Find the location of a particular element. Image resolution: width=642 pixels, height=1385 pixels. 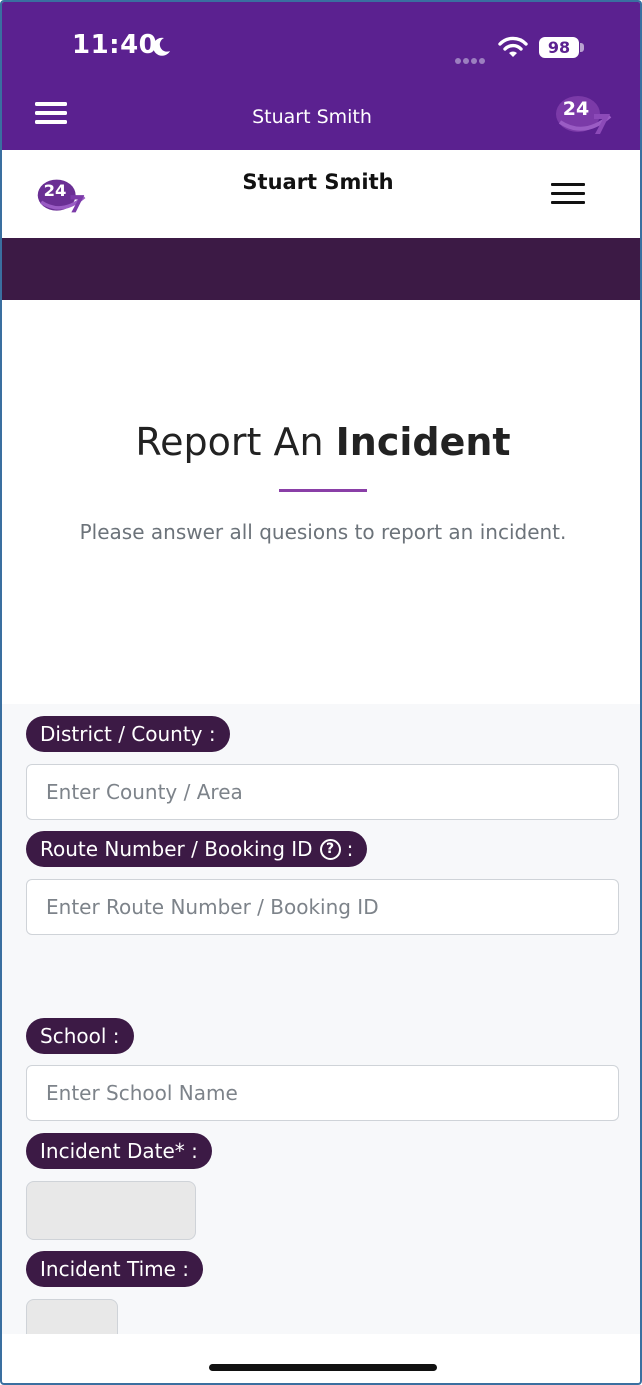

app-title: Stuart Smith is located at coordinates (312, 117).